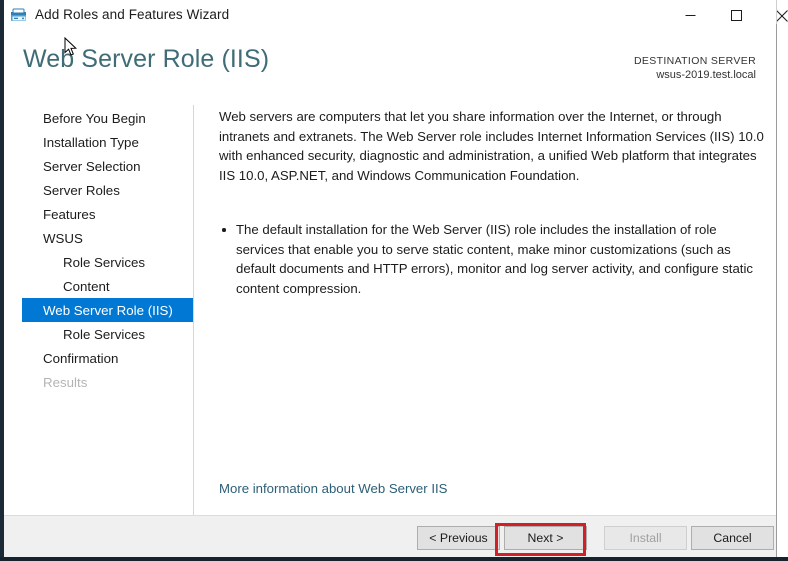 This screenshot has height=561, width=788. What do you see at coordinates (394, 559) in the screenshot?
I see `window-bottom-edge` at bounding box center [394, 559].